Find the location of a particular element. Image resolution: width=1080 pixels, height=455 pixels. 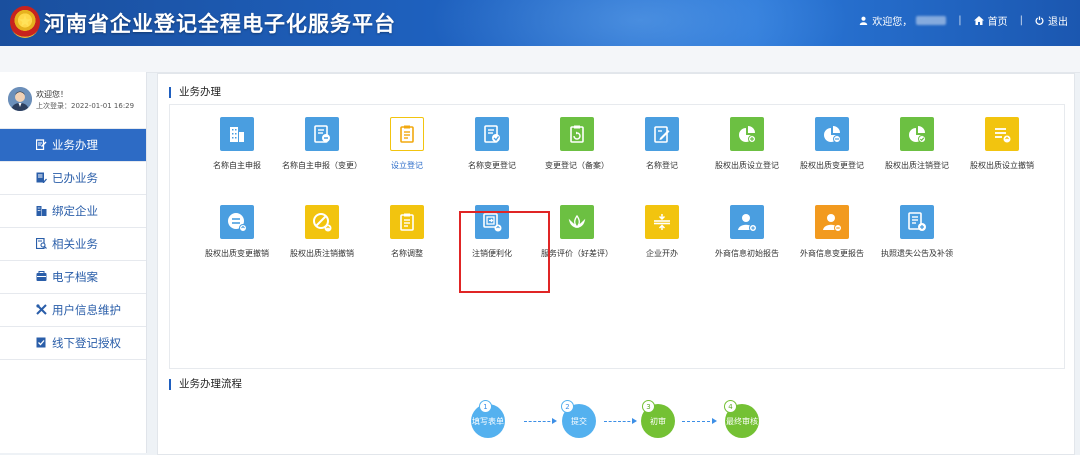

tile-name-change-register: 名称变更登记 is located at coordinates (492, 140).